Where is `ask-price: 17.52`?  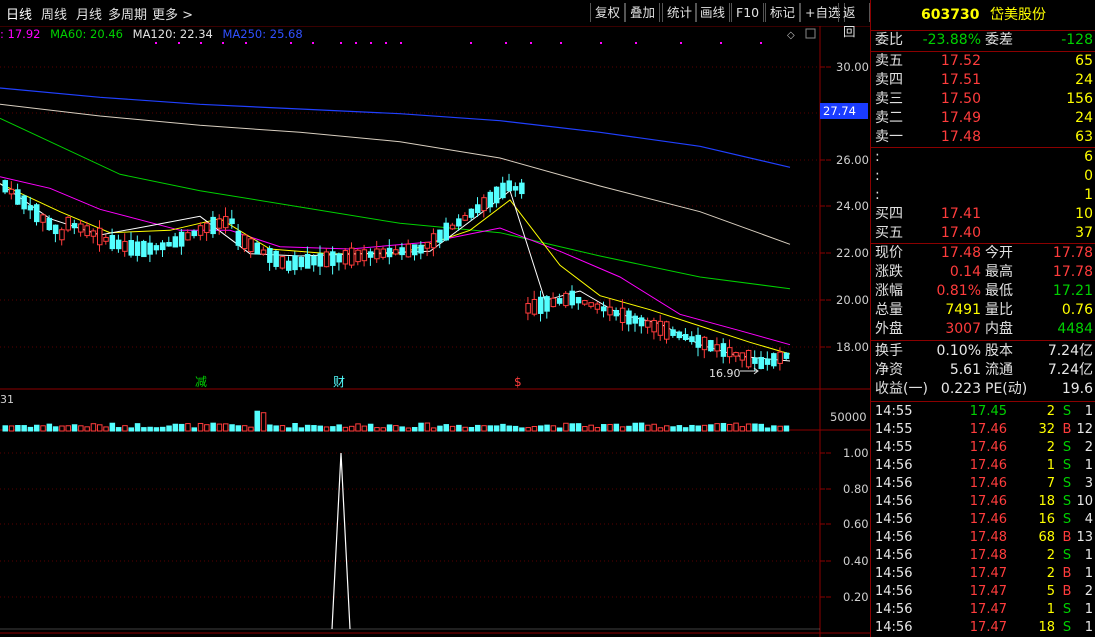
ask-price: 17.52 is located at coordinates (960, 61).